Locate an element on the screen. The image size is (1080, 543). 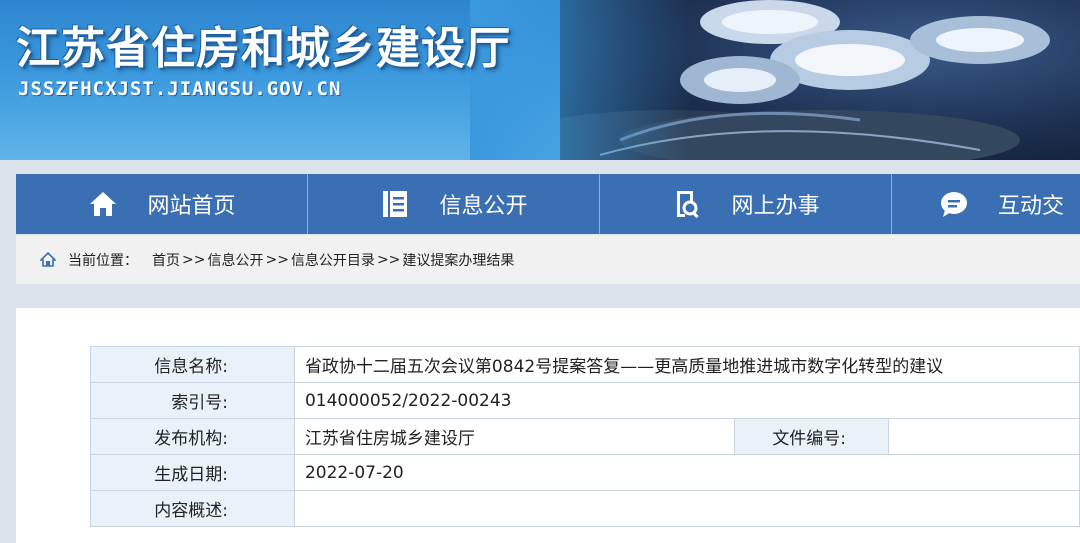
nav-item-home: 网站首页 is located at coordinates (162, 204).